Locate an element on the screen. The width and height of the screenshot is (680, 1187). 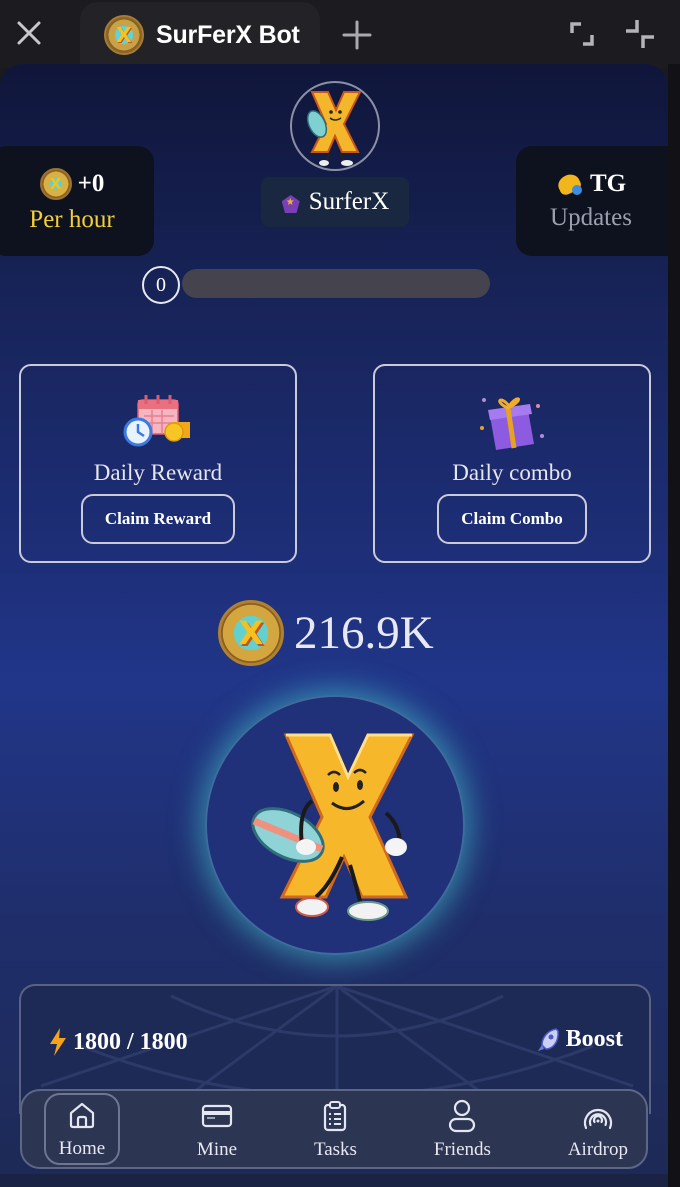
tab-surferx-bot: SurFerX Bot is located at coordinates (200, 35).